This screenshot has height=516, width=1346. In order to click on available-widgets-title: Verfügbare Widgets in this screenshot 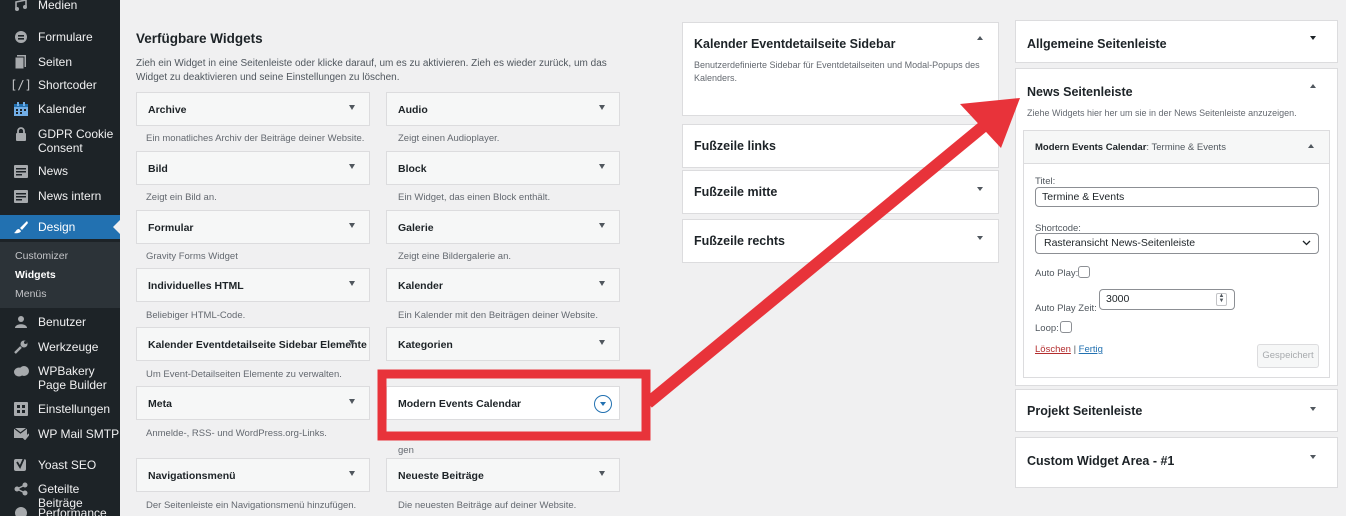, I will do `click(199, 38)`.